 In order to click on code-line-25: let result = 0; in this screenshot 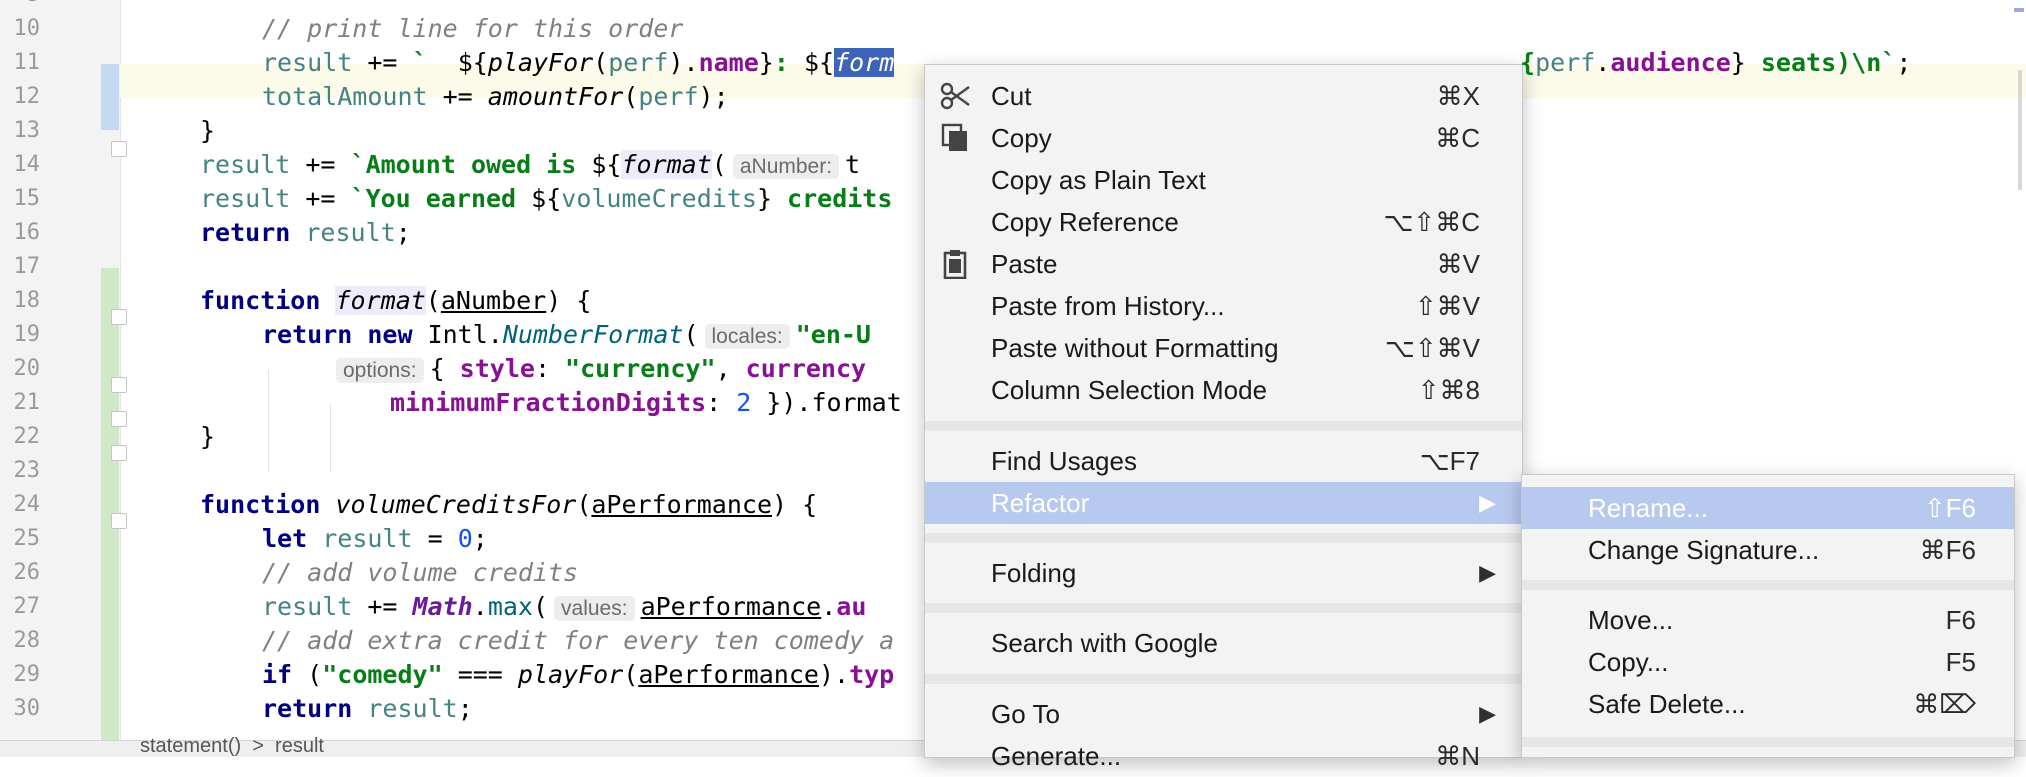, I will do `click(375, 539)`.